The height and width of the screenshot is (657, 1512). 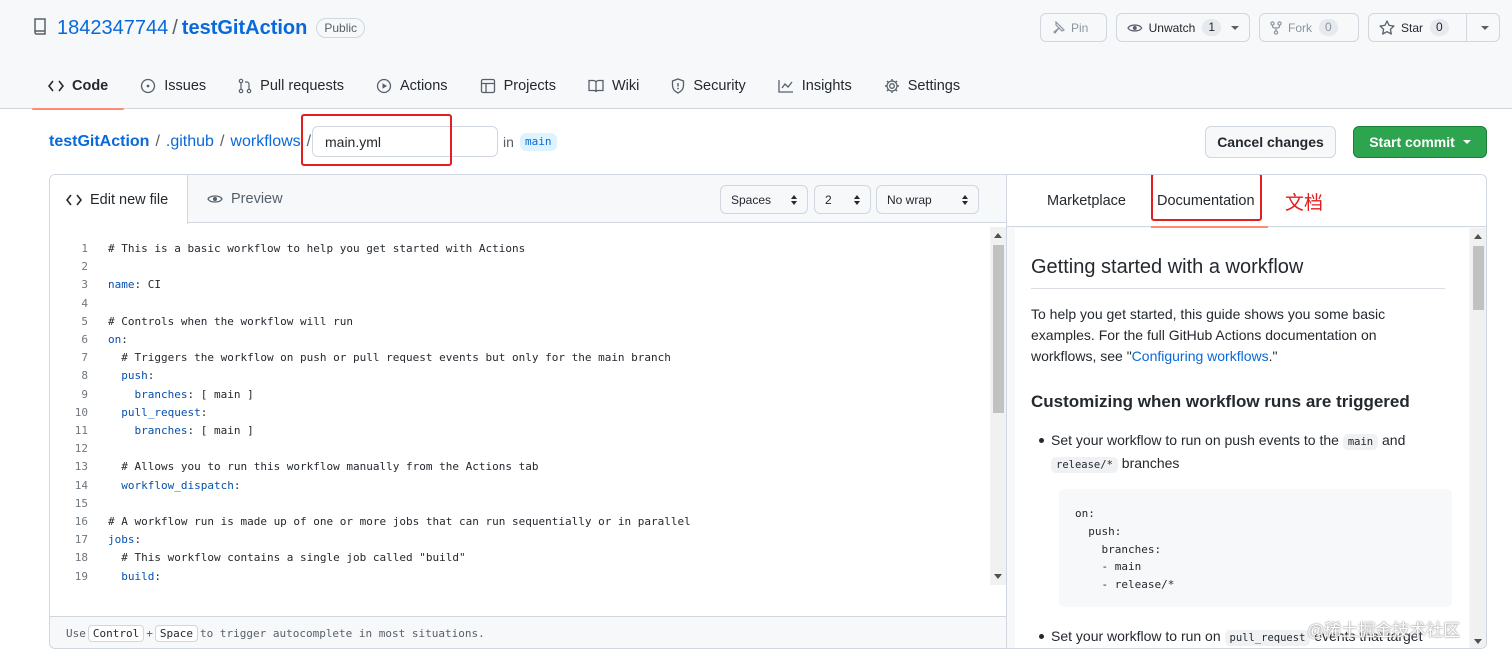 What do you see at coordinates (81, 449) in the screenshot?
I see `line-number: 12` at bounding box center [81, 449].